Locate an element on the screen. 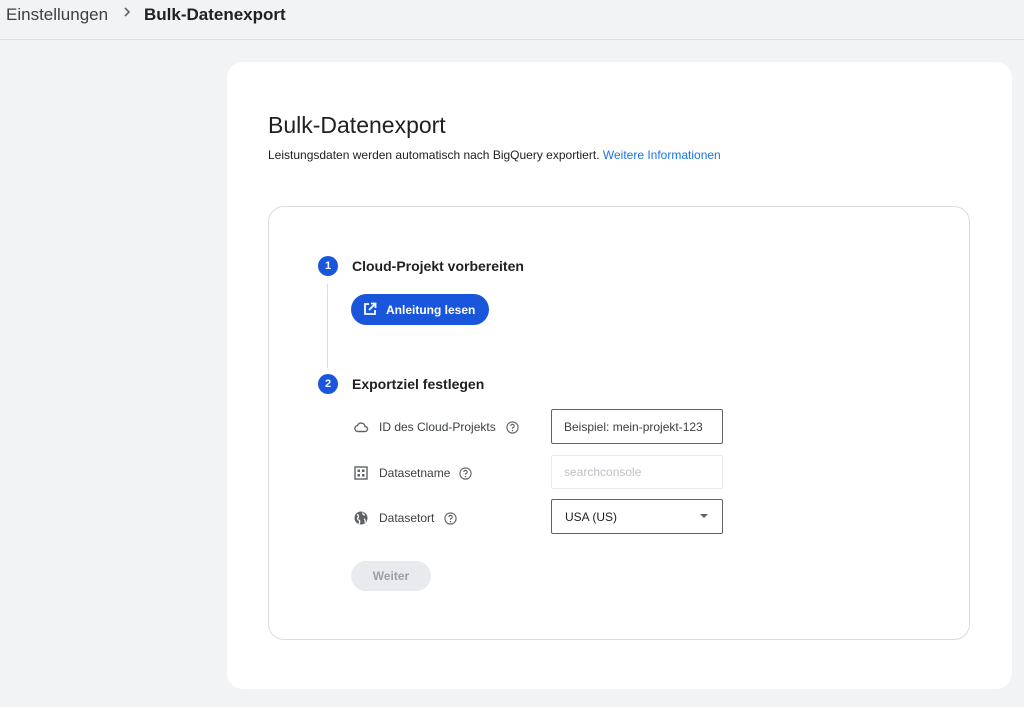  chevron-right-icon is located at coordinates (127, 12).